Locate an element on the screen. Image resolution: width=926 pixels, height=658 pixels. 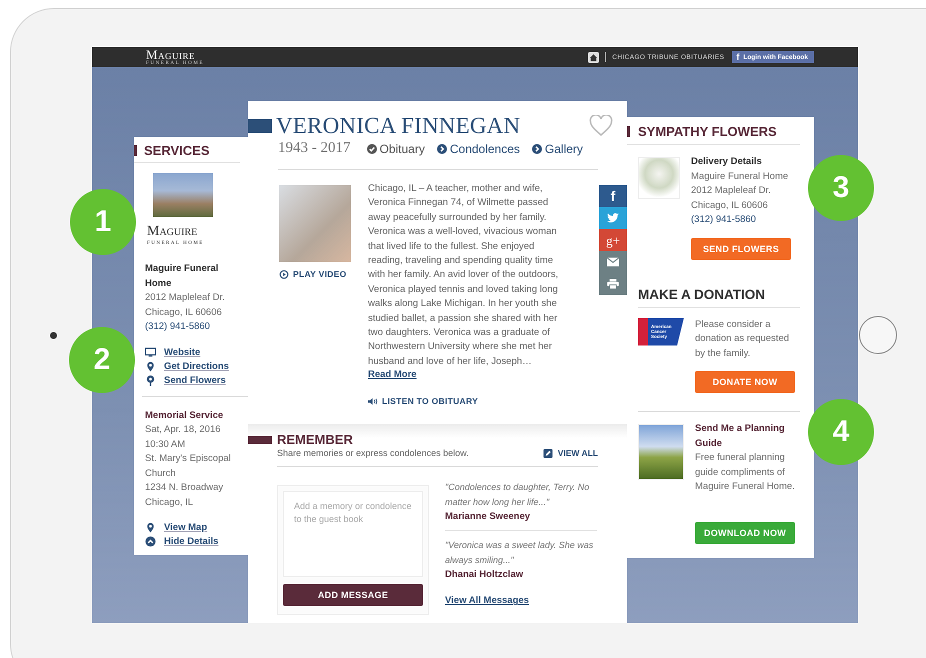
service-link: View Map is located at coordinates (186, 527).